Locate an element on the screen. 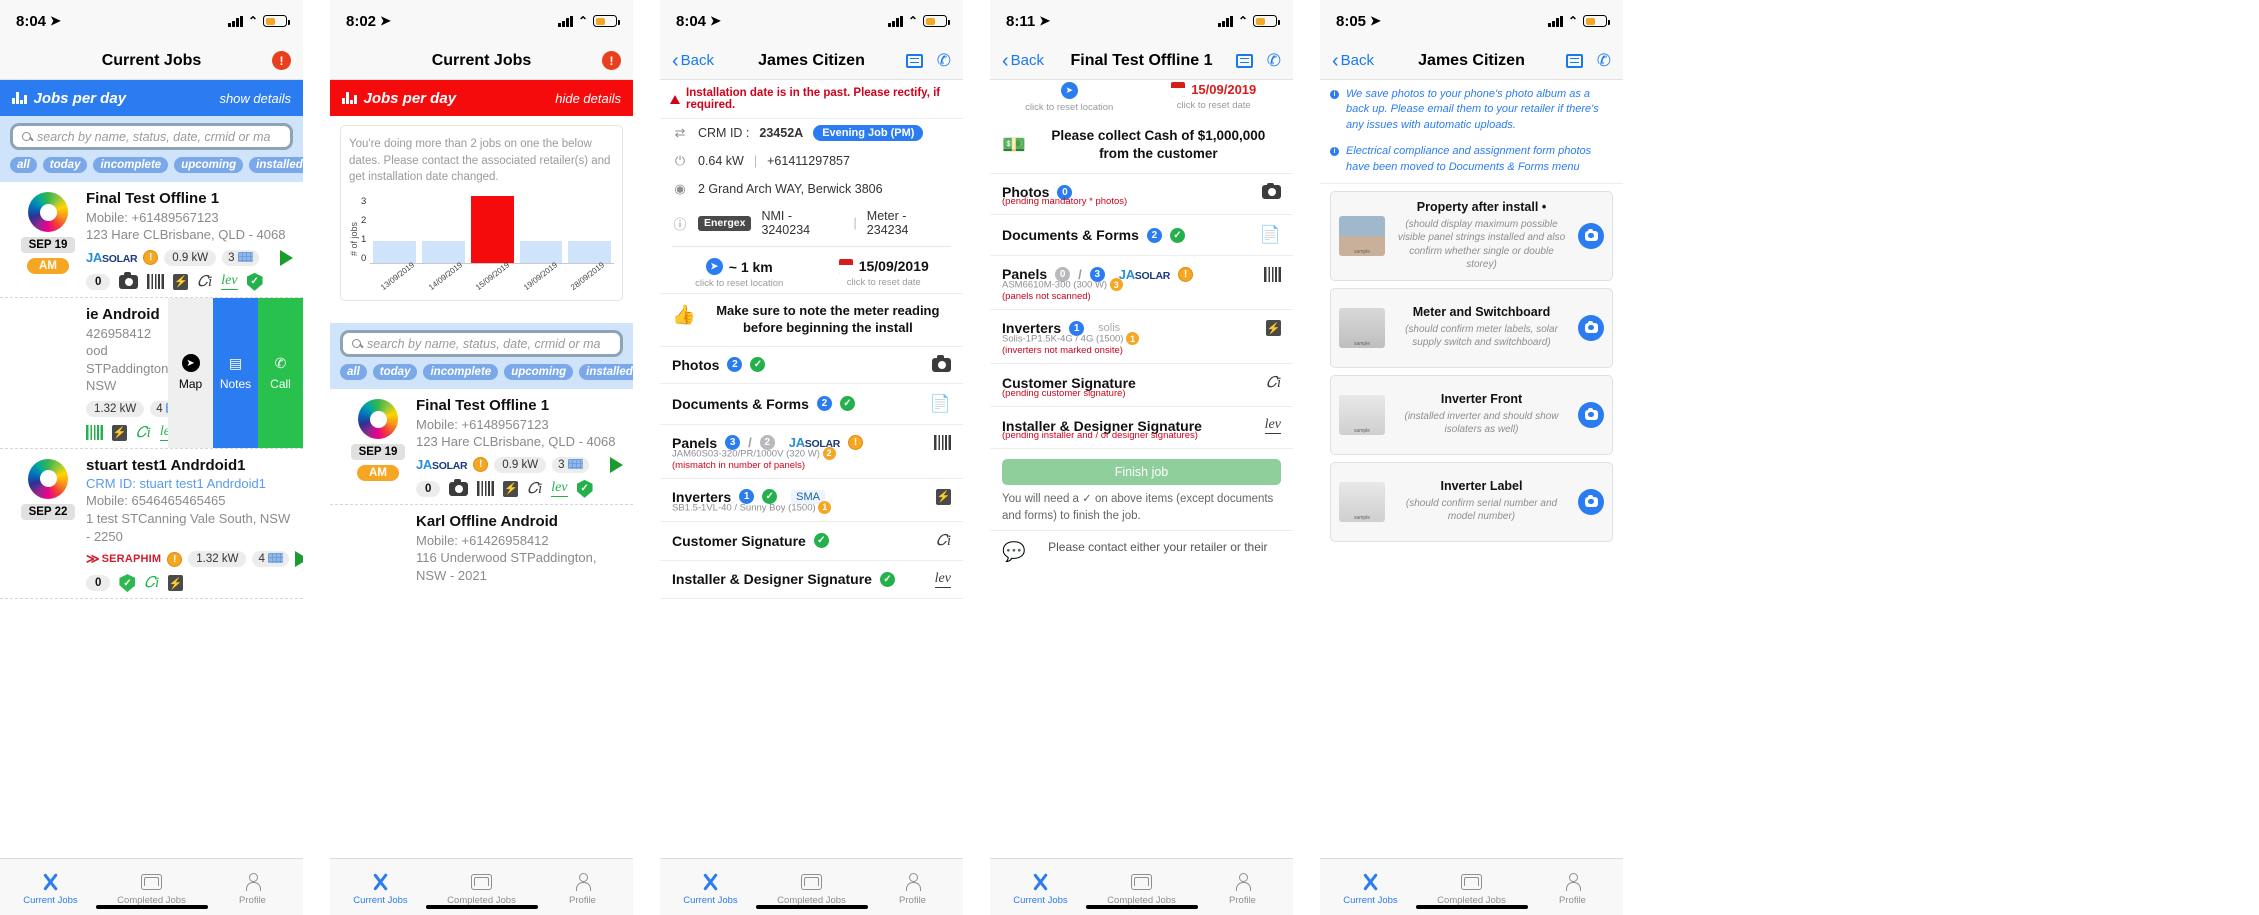  calendar-icon is located at coordinates (1178, 89).